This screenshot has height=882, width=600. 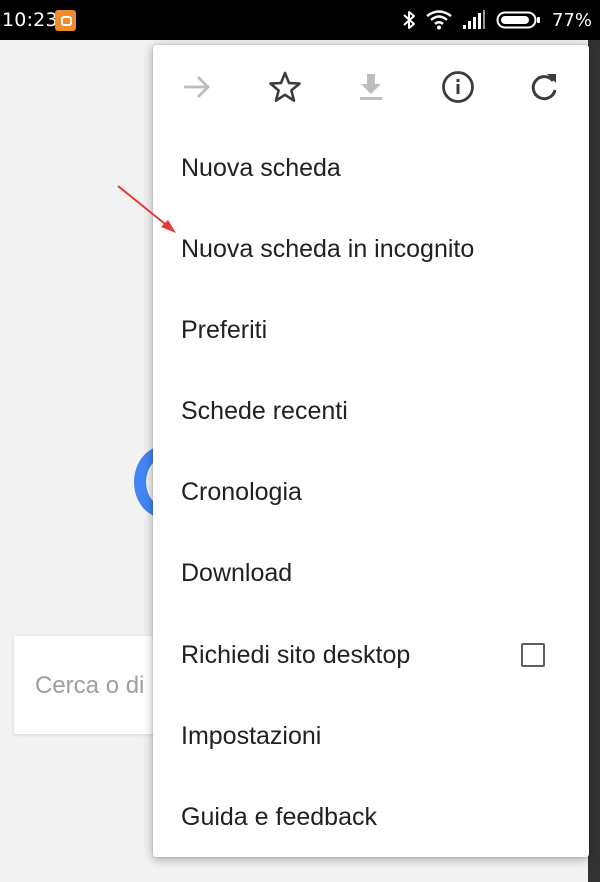 I want to click on menu-item-request-desktop-site: Richiedi sito desktop, so click(x=371, y=657).